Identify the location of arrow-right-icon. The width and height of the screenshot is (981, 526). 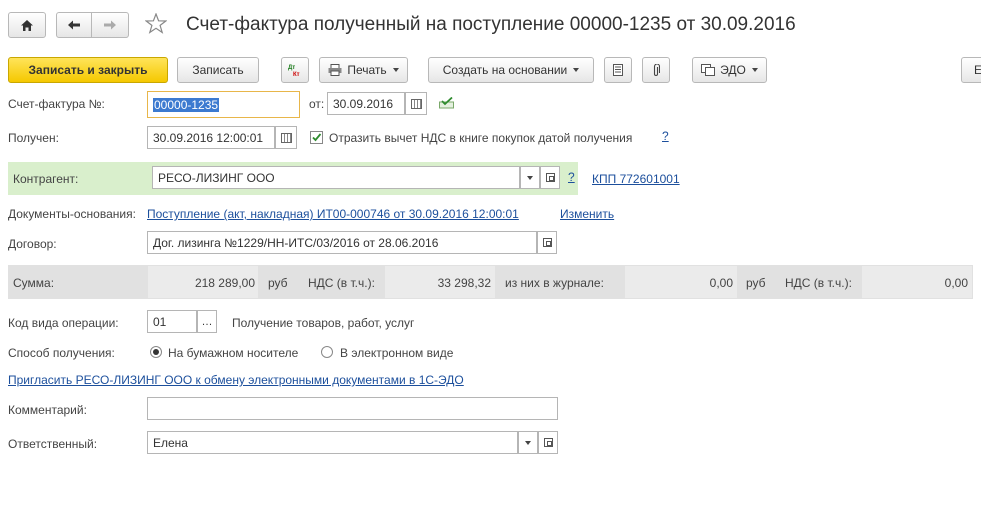
(110, 25).